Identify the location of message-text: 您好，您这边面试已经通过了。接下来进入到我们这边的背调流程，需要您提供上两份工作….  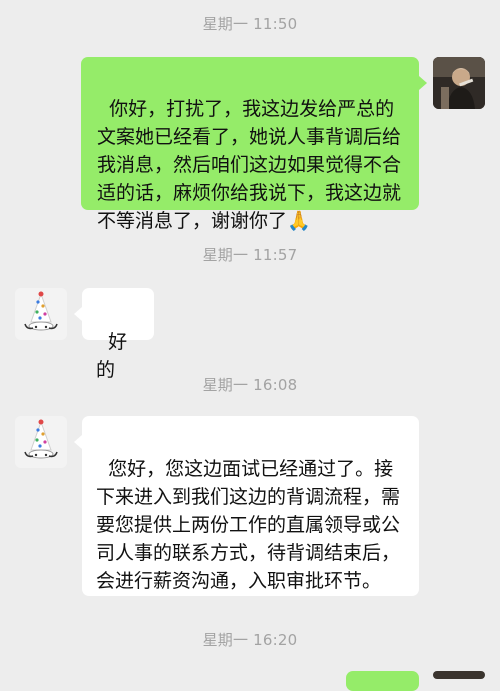
(248, 525).